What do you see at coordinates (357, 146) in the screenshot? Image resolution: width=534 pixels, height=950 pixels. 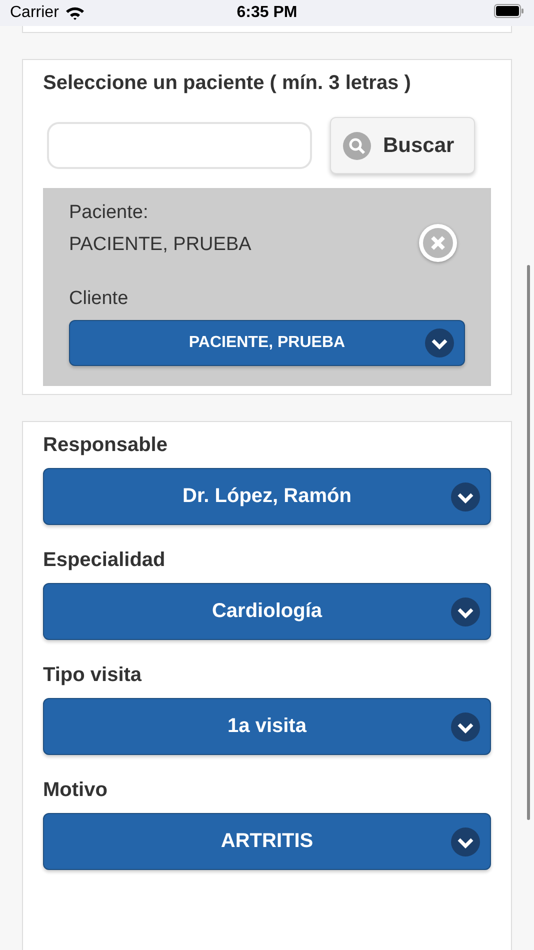 I see `search-icon` at bounding box center [357, 146].